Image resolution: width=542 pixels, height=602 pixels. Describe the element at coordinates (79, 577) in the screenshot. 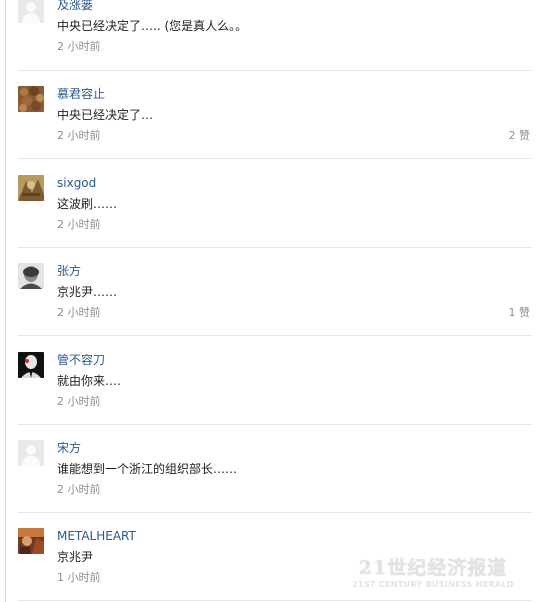

I see `comment-time: 1 小时前` at that location.